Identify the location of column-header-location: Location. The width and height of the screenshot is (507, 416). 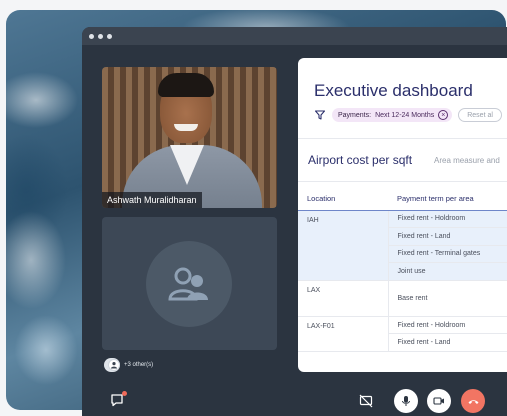
(343, 199).